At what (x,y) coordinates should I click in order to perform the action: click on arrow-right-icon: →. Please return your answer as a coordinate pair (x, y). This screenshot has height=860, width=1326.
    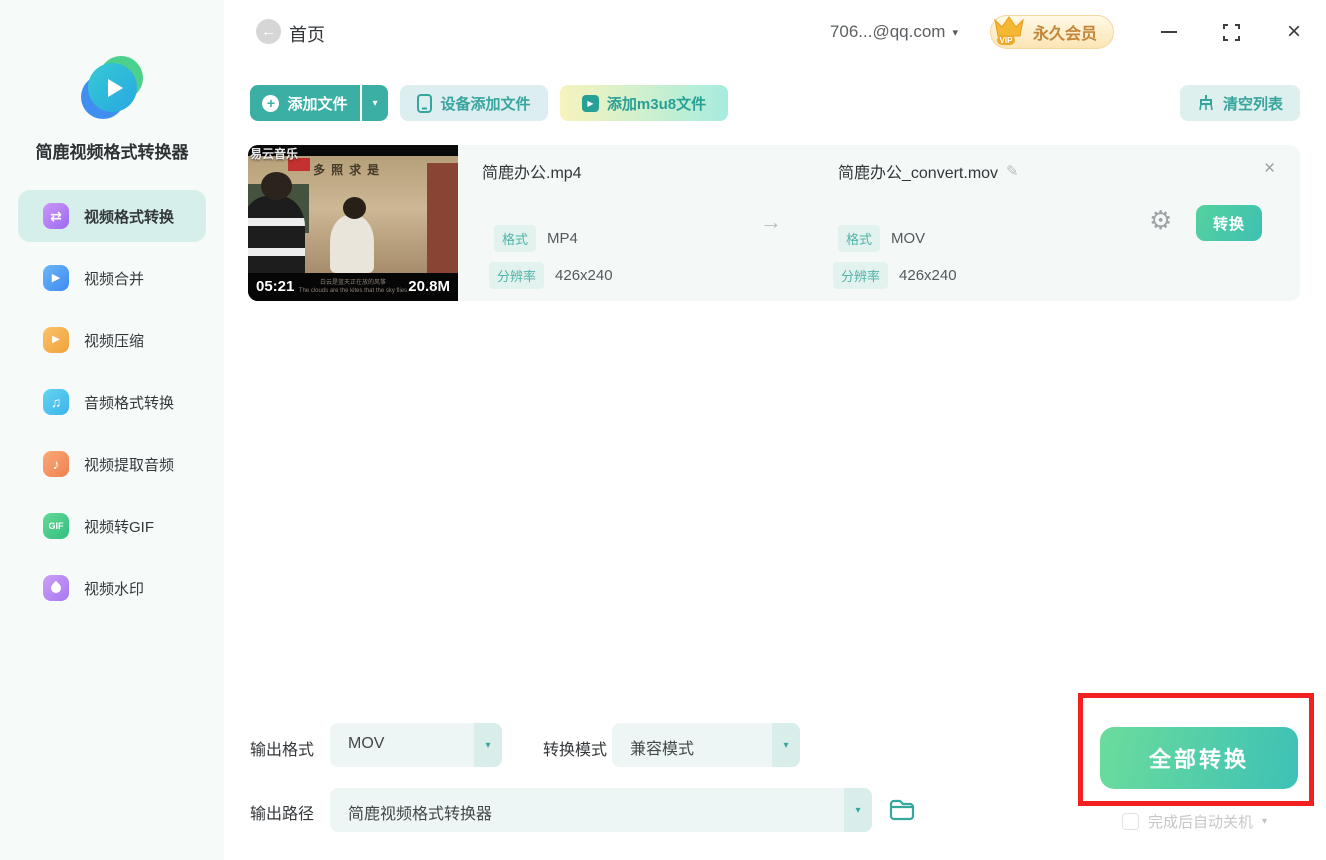
    Looking at the image, I should click on (771, 221).